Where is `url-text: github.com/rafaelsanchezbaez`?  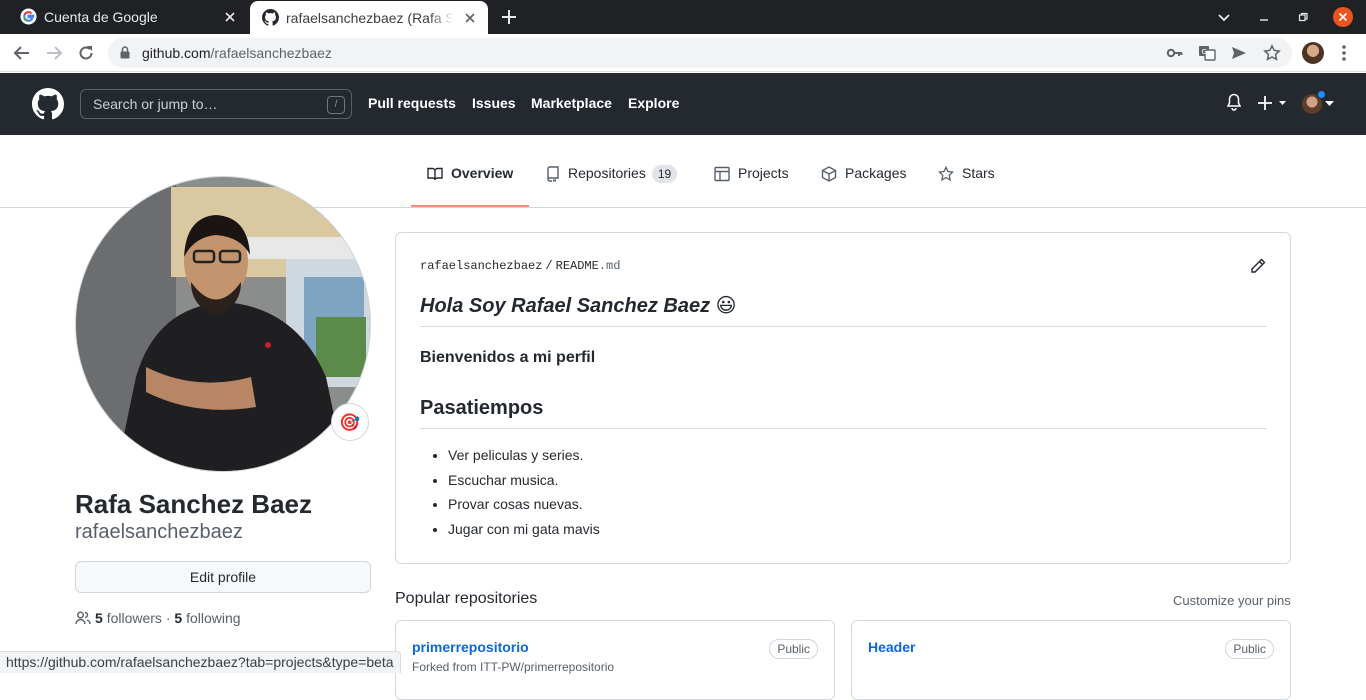
url-text: github.com/rafaelsanchezbaez is located at coordinates (237, 53).